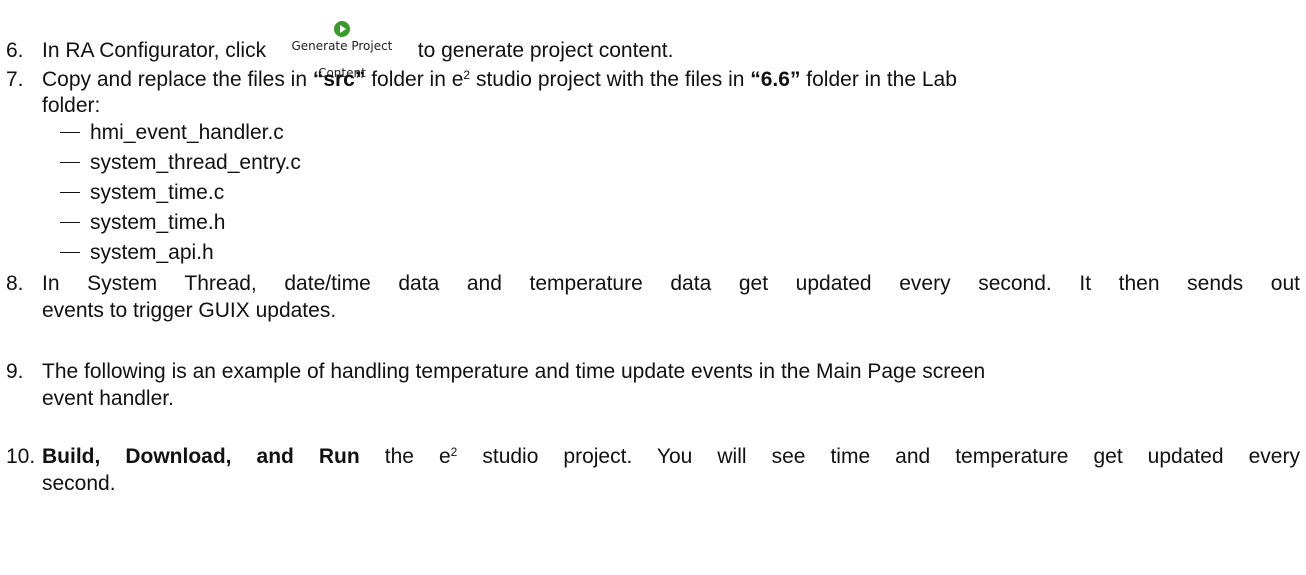  Describe the element at coordinates (108, 398) in the screenshot. I see `step-9-line-2: event handler.` at that location.